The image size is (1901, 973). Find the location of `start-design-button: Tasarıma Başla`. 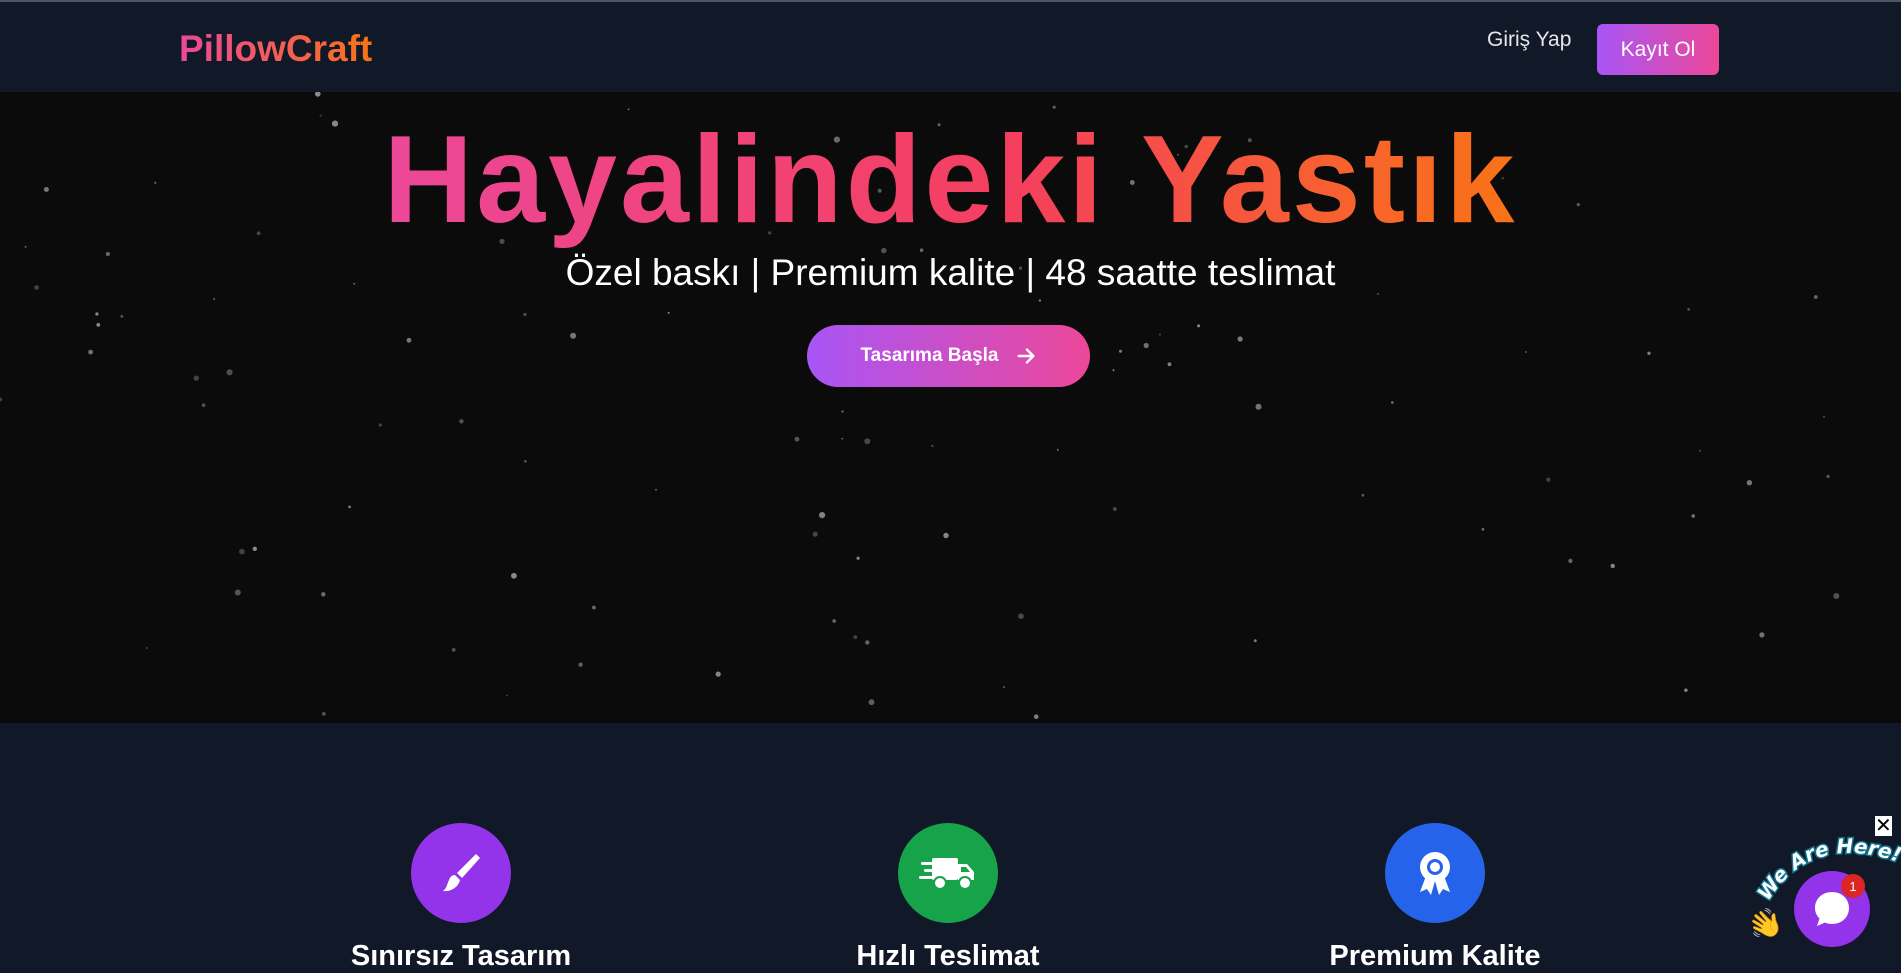

start-design-button: Tasarıma Başla is located at coordinates (948, 356).